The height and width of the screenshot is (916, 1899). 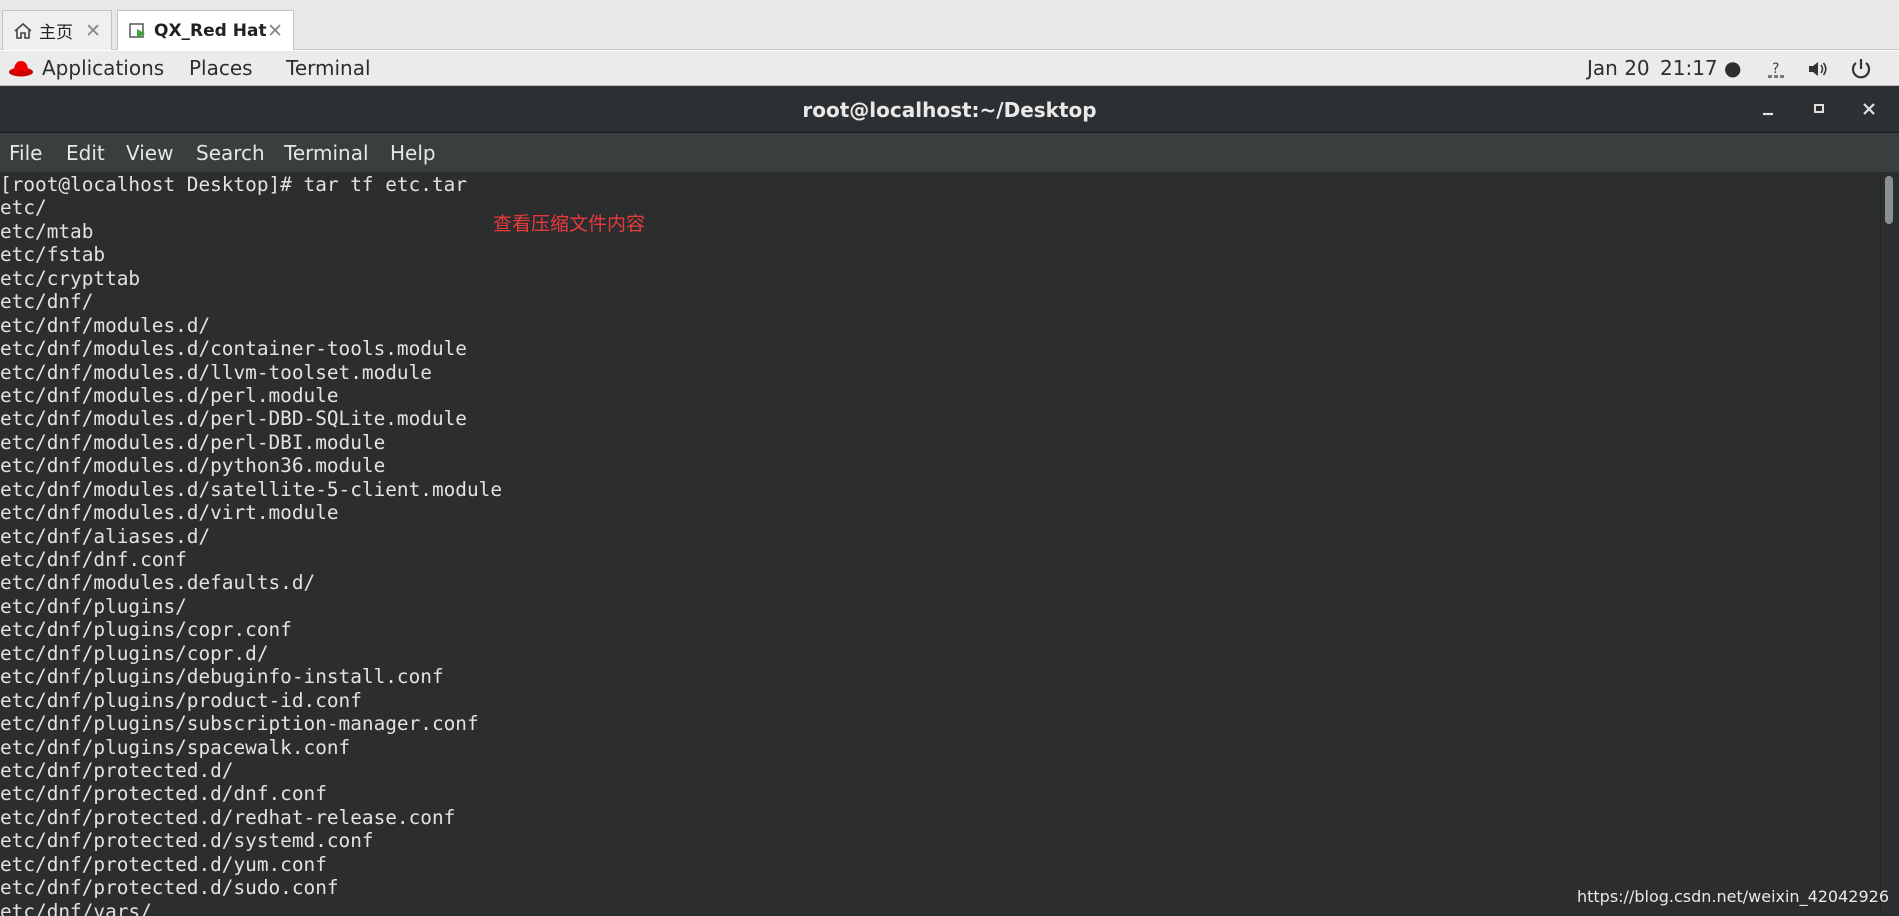 What do you see at coordinates (103, 68) in the screenshot?
I see `applications-menu: Applications` at bounding box center [103, 68].